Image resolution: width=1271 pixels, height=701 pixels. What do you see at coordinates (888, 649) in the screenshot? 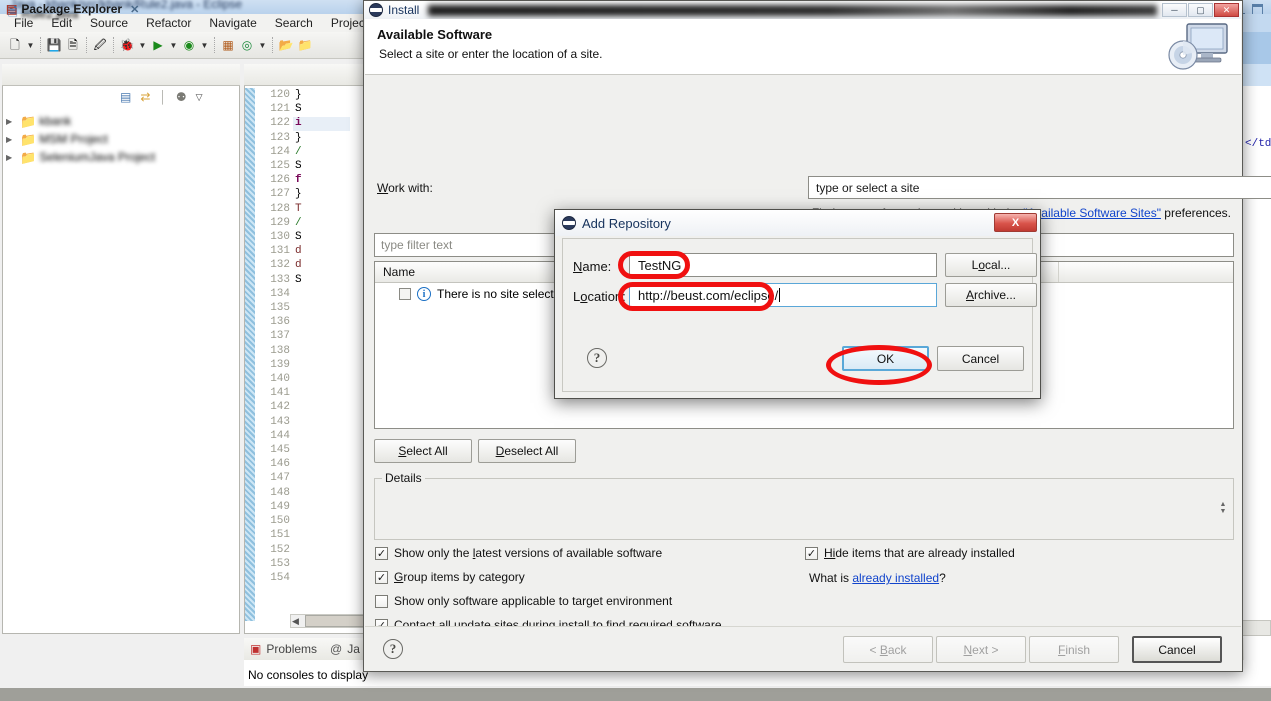
I see `back-button: < Back` at bounding box center [888, 649].